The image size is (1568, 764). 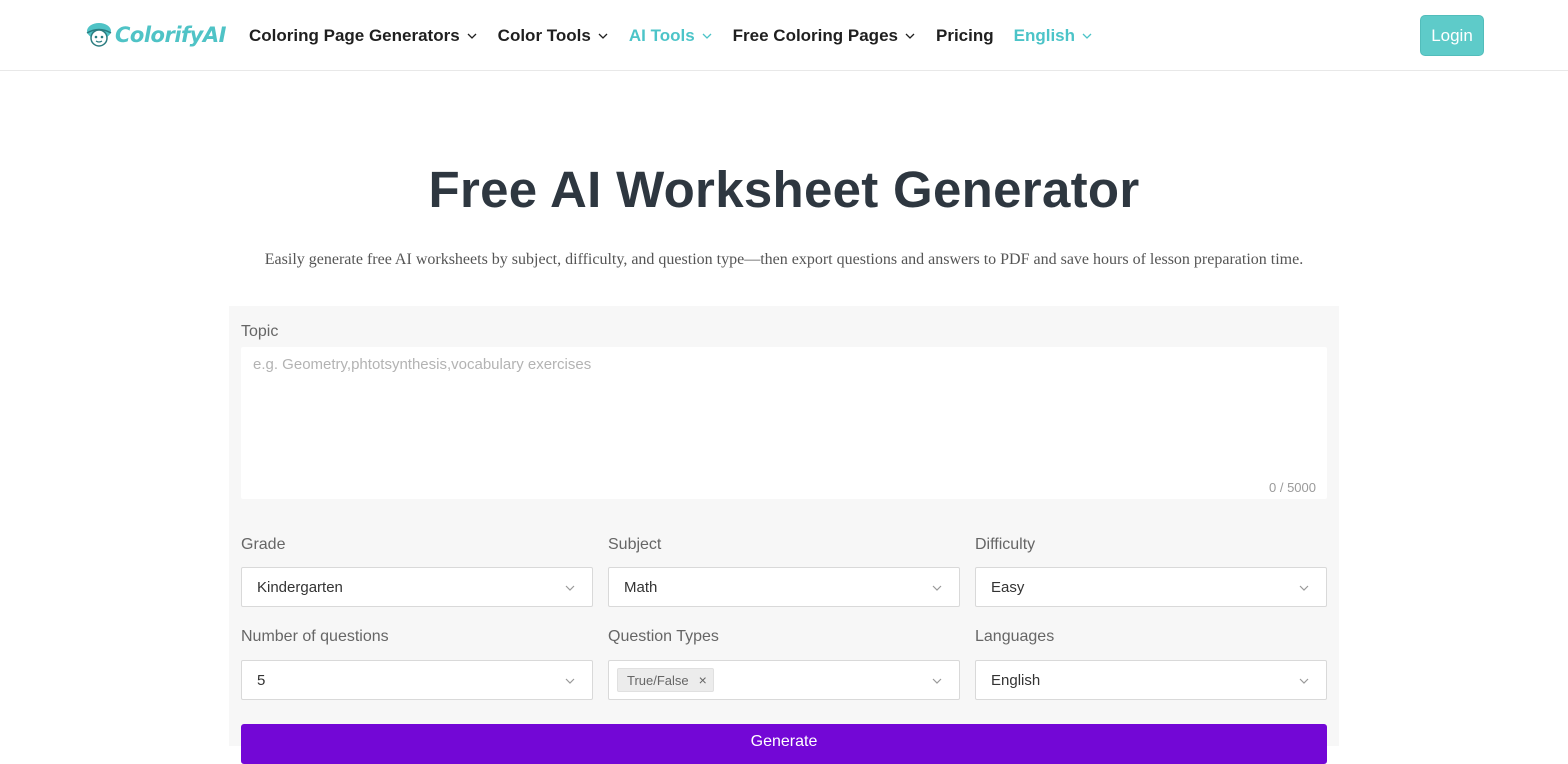 I want to click on question-type-tag: True/False ×, so click(x=665, y=680).